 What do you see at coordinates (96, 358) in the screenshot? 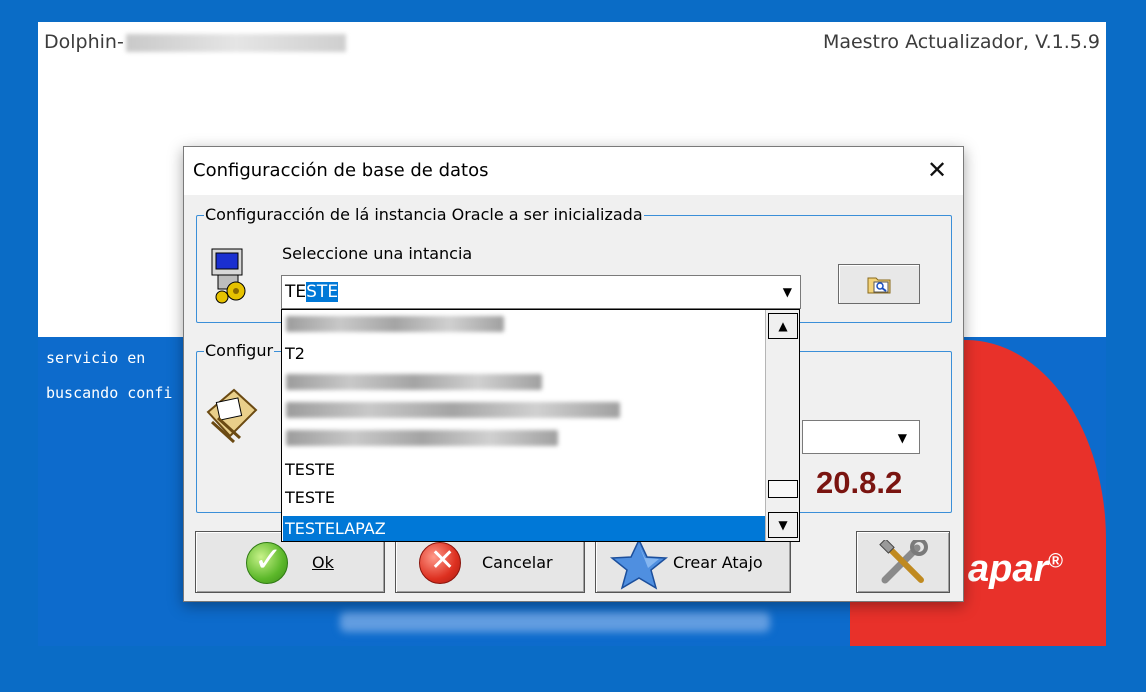
I see `status-line-1: servicio en` at bounding box center [96, 358].